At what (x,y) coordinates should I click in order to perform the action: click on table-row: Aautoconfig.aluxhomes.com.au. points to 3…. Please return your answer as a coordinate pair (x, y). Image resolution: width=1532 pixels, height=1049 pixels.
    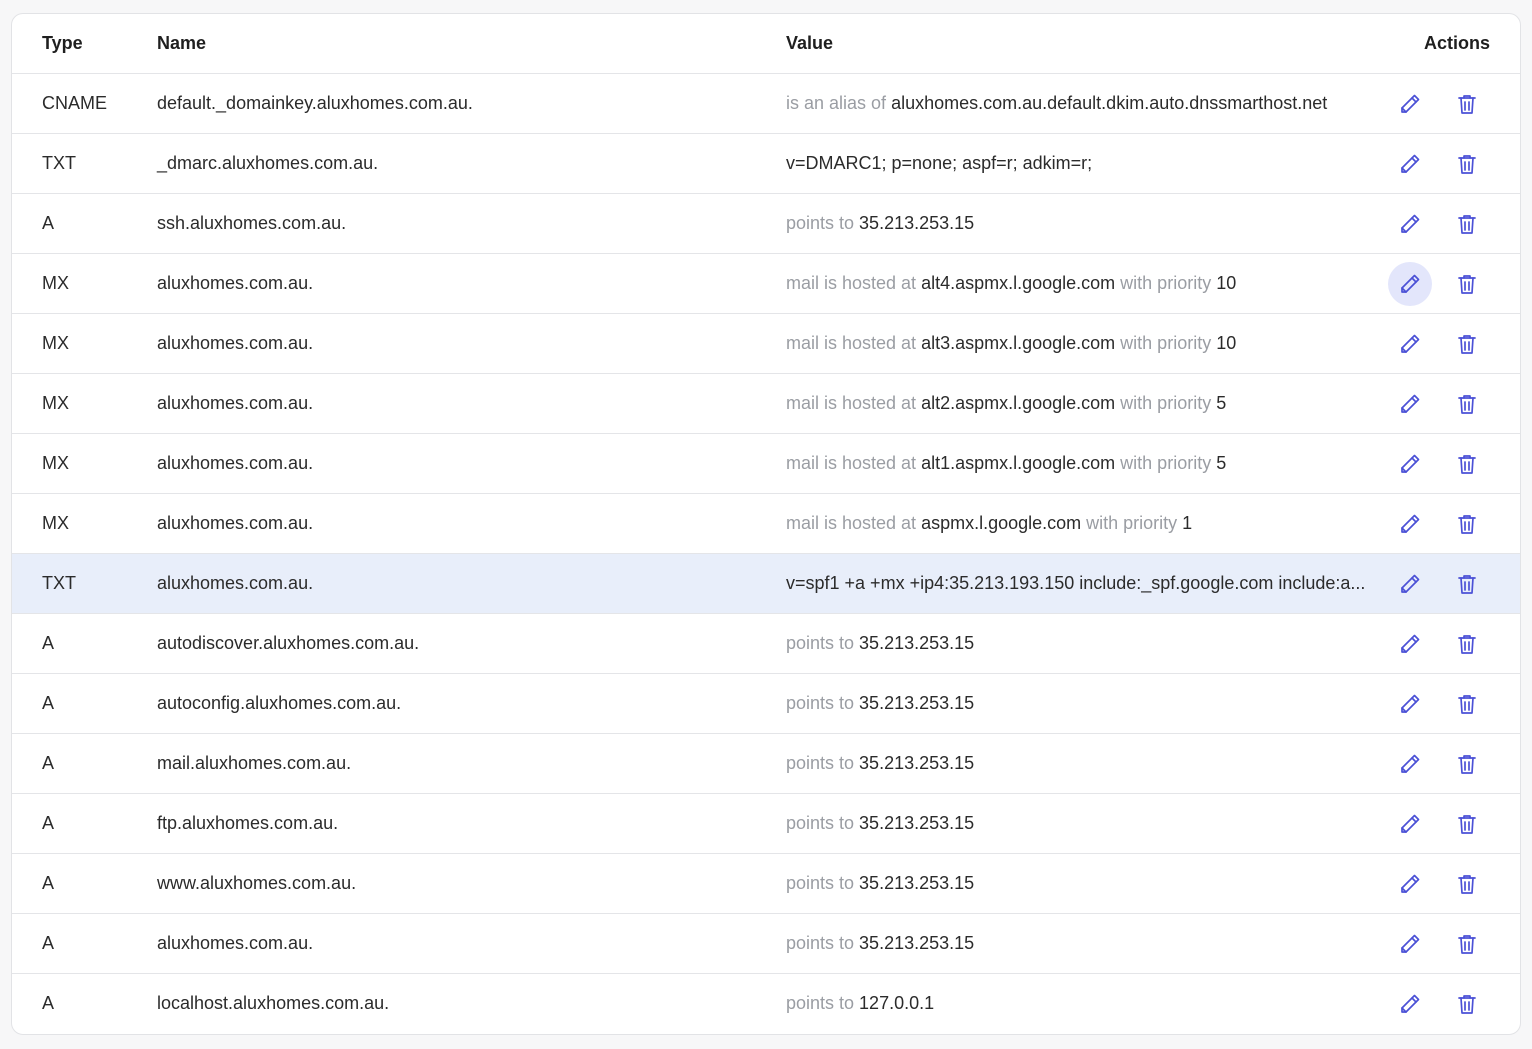
    Looking at the image, I should click on (766, 704).